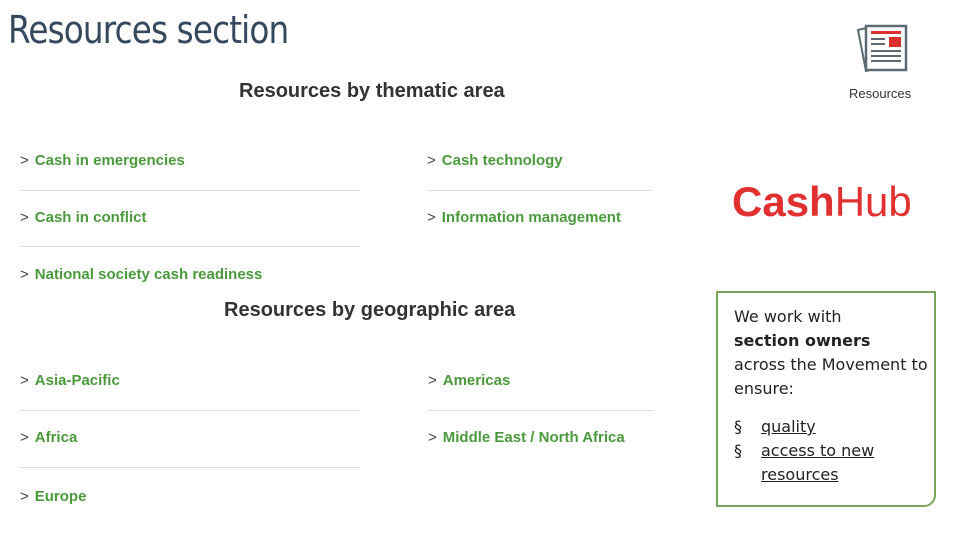 Image resolution: width=960 pixels, height=540 pixels. What do you see at coordinates (370, 310) in the screenshot?
I see `geographic-heading: Resources by geographic area` at bounding box center [370, 310].